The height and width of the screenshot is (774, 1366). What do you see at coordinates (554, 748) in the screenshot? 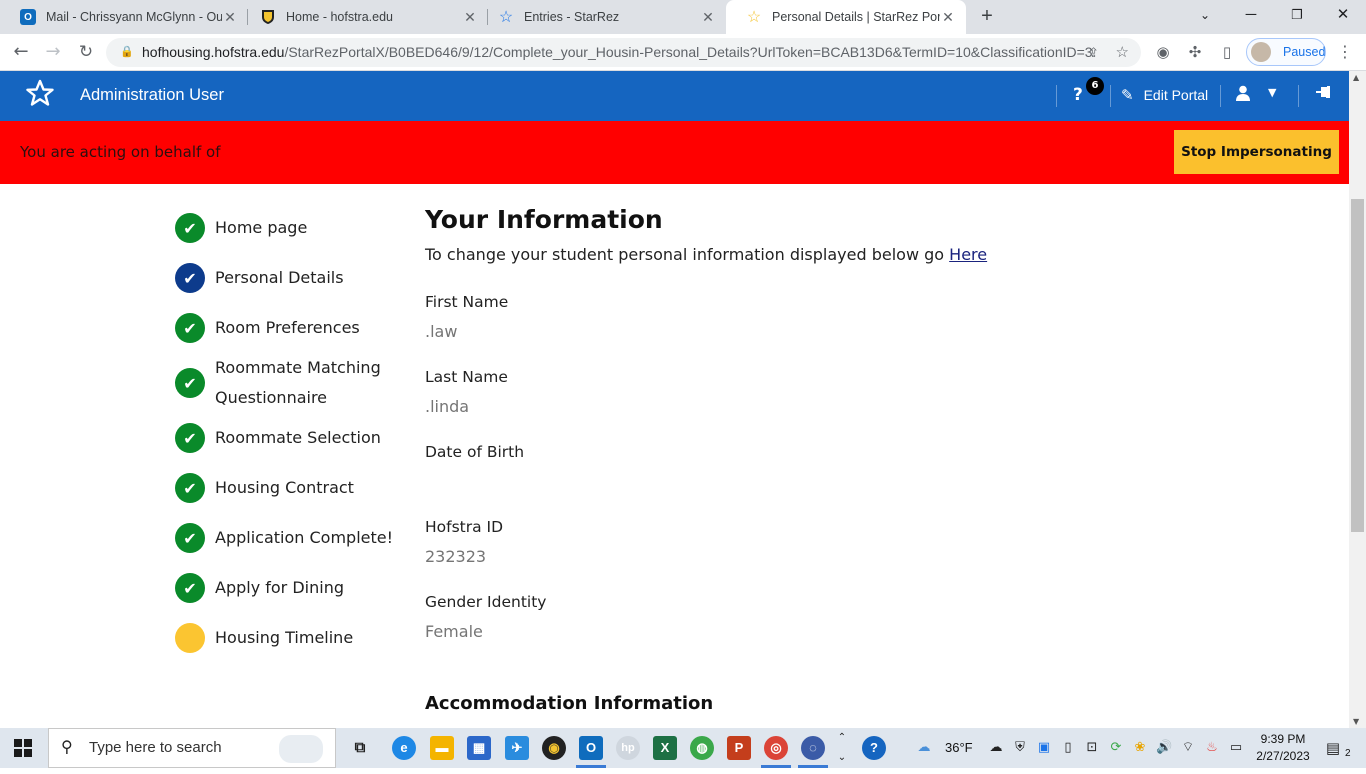
I see `media-player-icon: ◉` at bounding box center [554, 748].